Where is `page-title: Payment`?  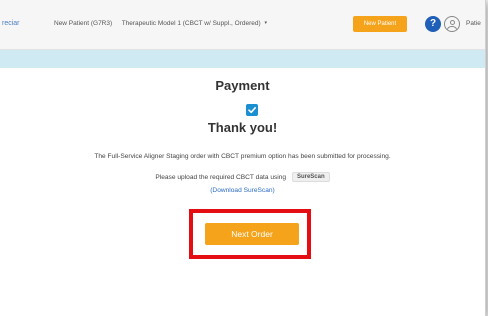 page-title: Payment is located at coordinates (242, 85).